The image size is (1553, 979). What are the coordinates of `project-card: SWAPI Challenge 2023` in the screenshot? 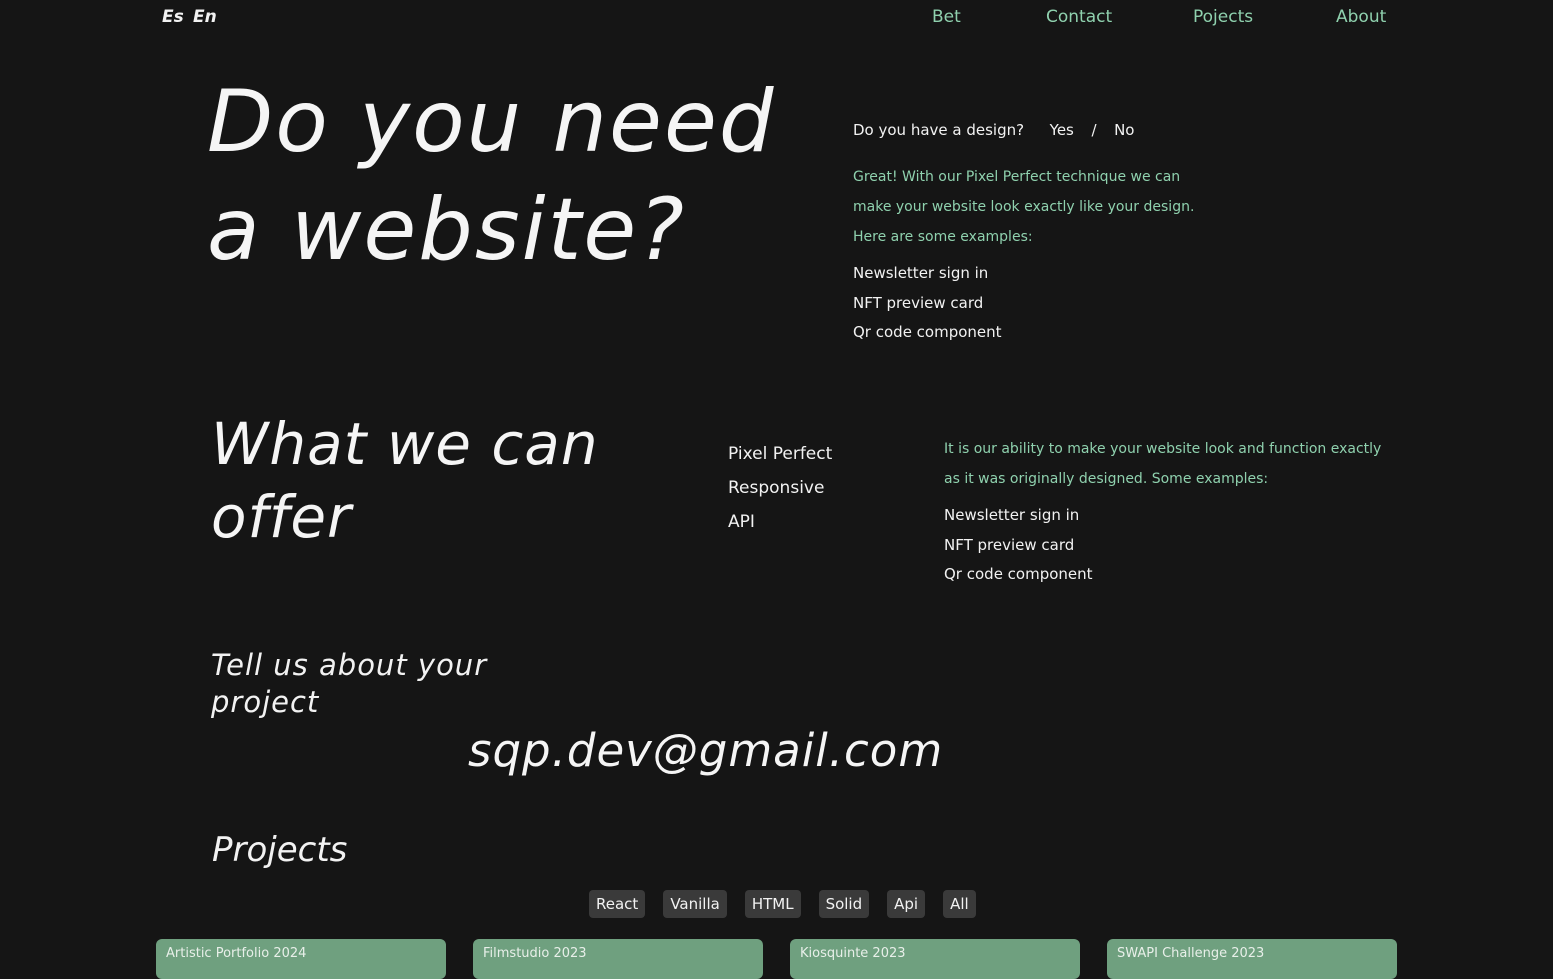 It's located at (1252, 959).